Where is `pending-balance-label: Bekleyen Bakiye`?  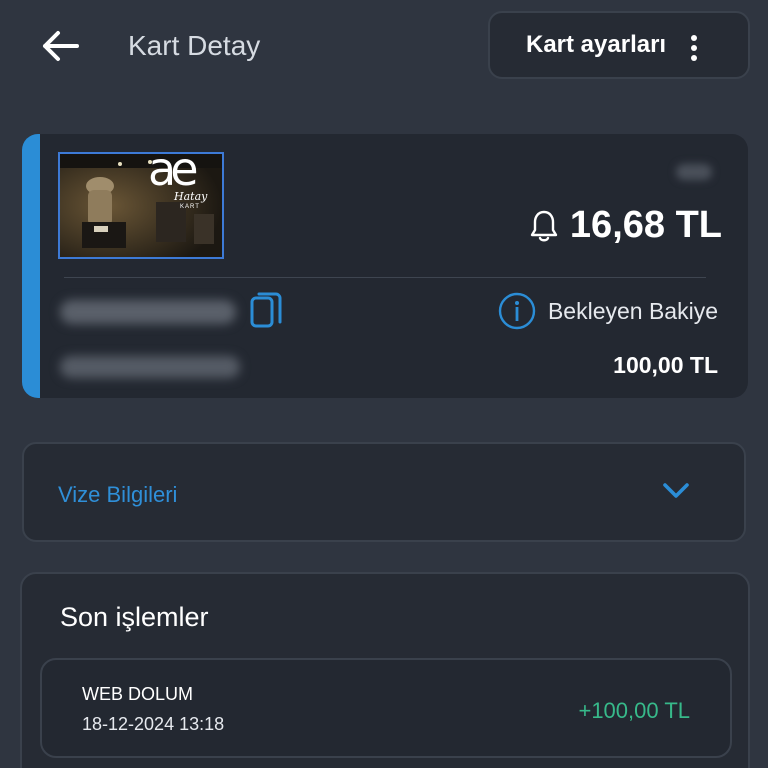
pending-balance-label: Bekleyen Bakiye is located at coordinates (632, 310).